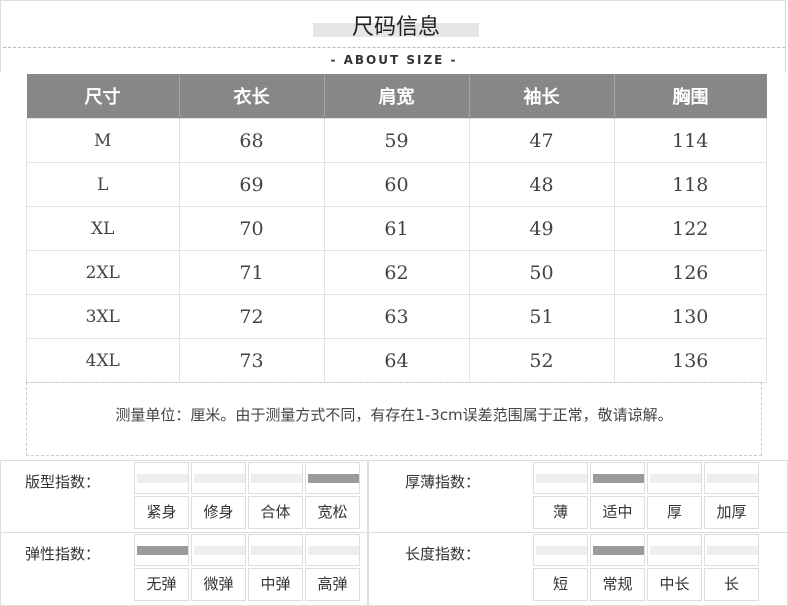 The image size is (788, 606). What do you see at coordinates (394, 415) in the screenshot?
I see `measurement-note: 测量单位：厘米。由于测量方式不同，有存在1-3cm误差范围属于正常，敬请谅解。` at bounding box center [394, 415].